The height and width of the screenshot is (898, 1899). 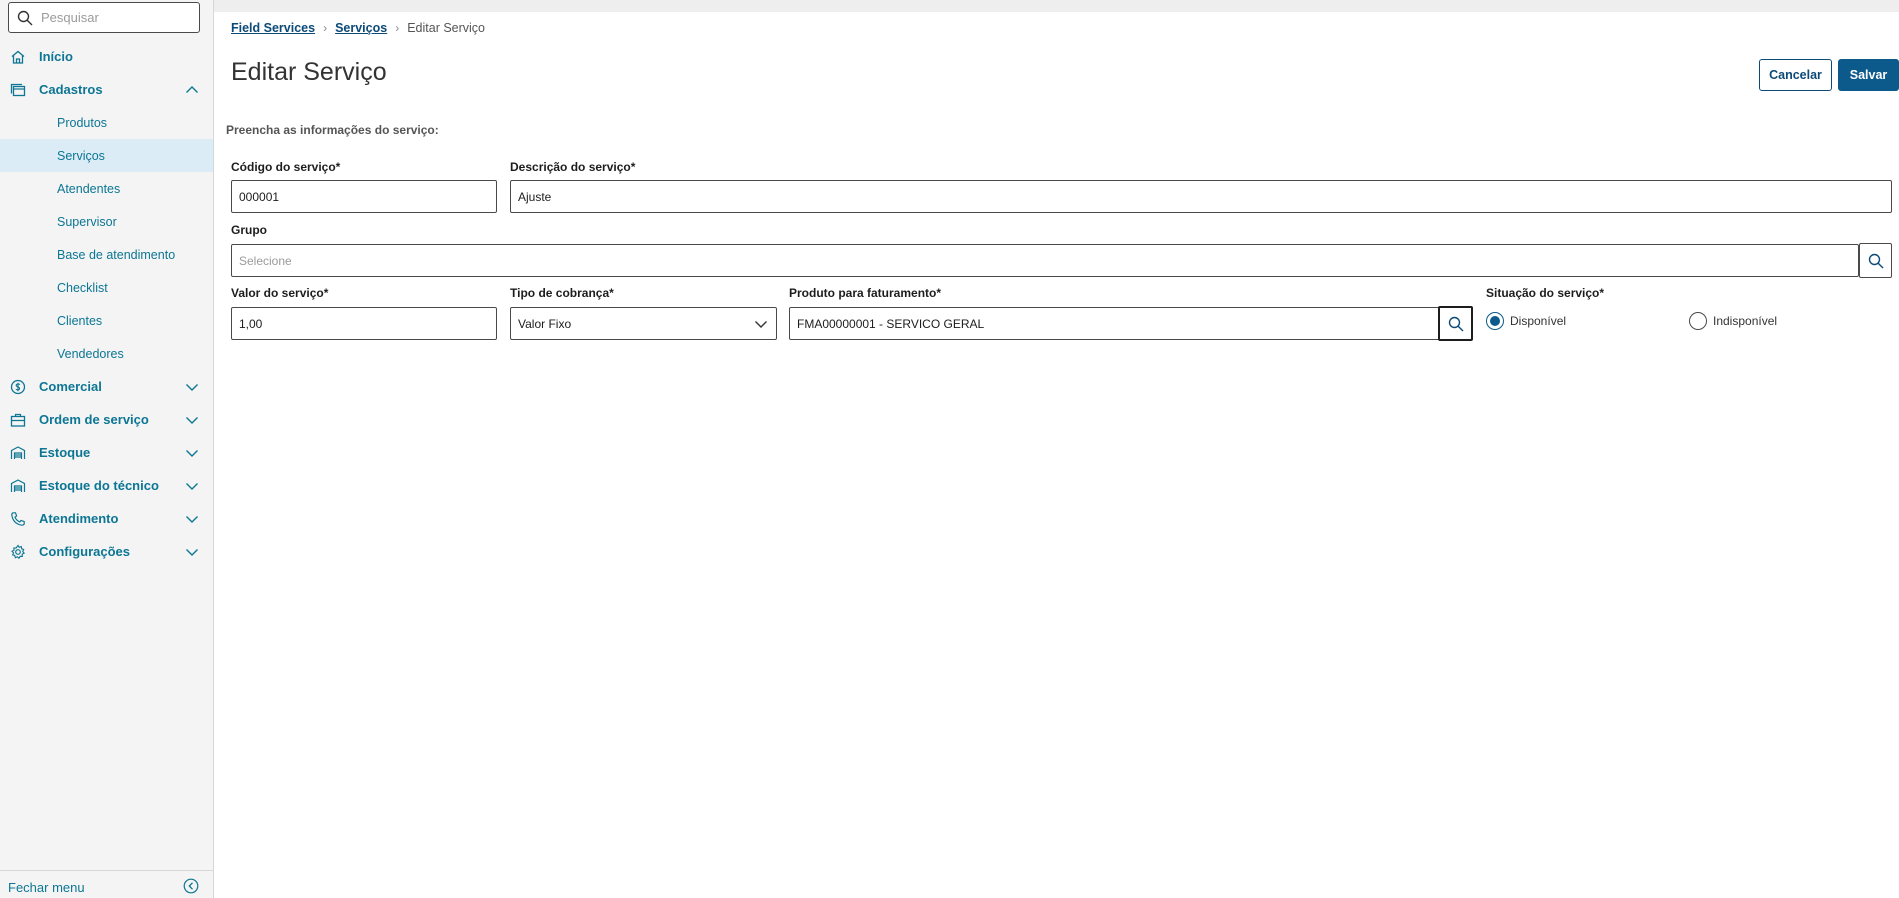 I want to click on sidebar-item-atendimento: Atendimento, so click(x=106, y=518).